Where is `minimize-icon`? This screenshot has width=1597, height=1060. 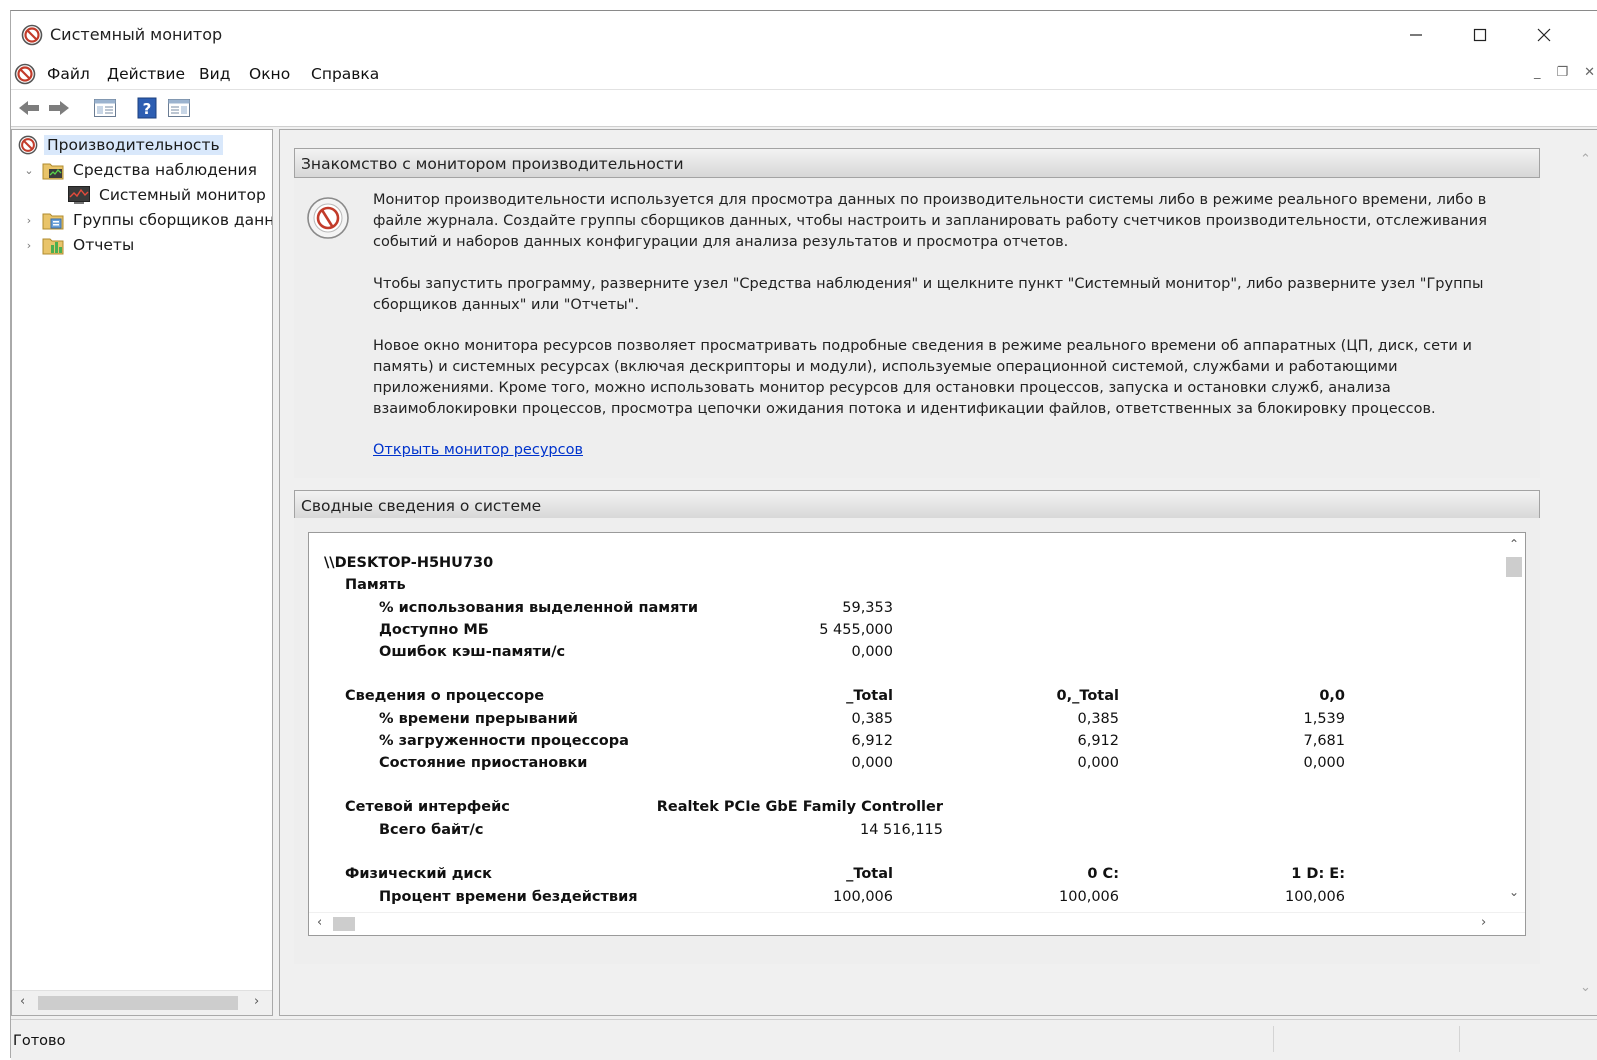 minimize-icon is located at coordinates (1416, 35).